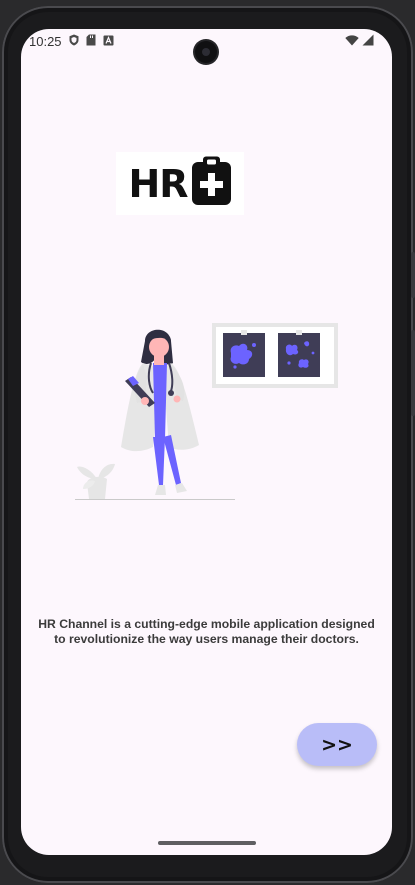 The width and height of the screenshot is (415, 885). I want to click on logo-text: HR, so click(158, 183).